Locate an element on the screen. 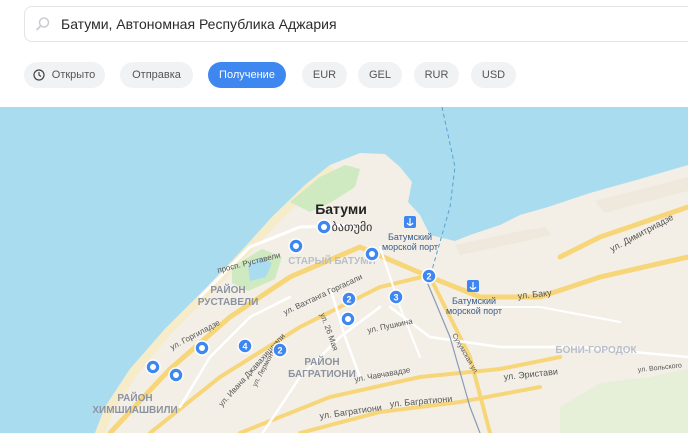 The image size is (688, 433). filter-rur-label: RUR is located at coordinates (436, 75).